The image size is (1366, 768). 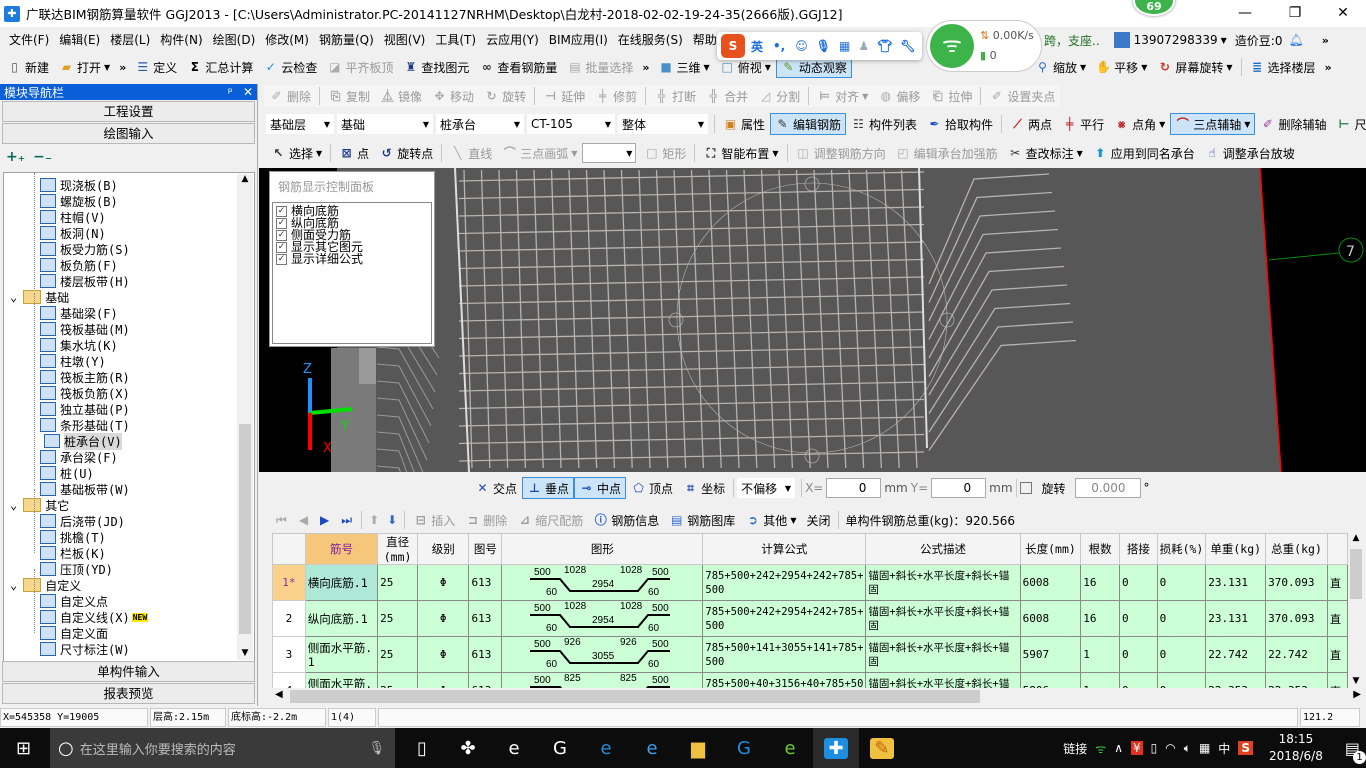 I want to click on tree-item-folder: ⌄ 自定义, so click(x=45, y=585).